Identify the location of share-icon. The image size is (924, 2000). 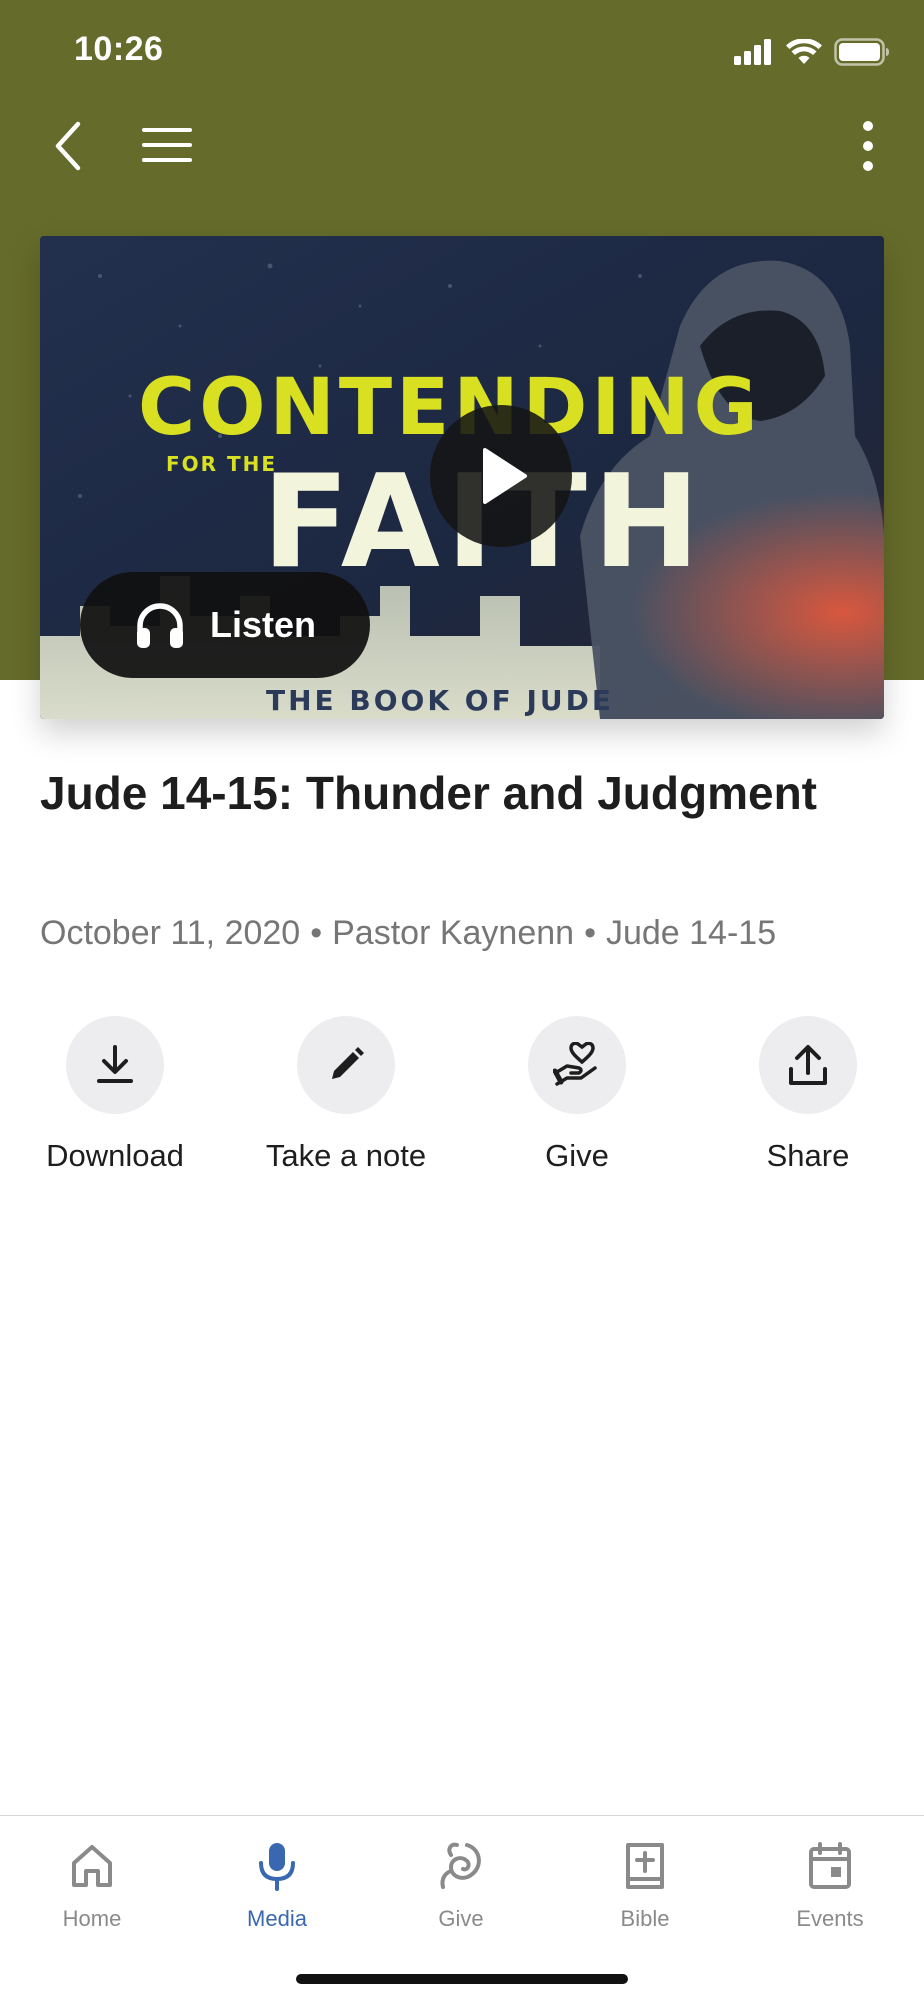
(808, 1065).